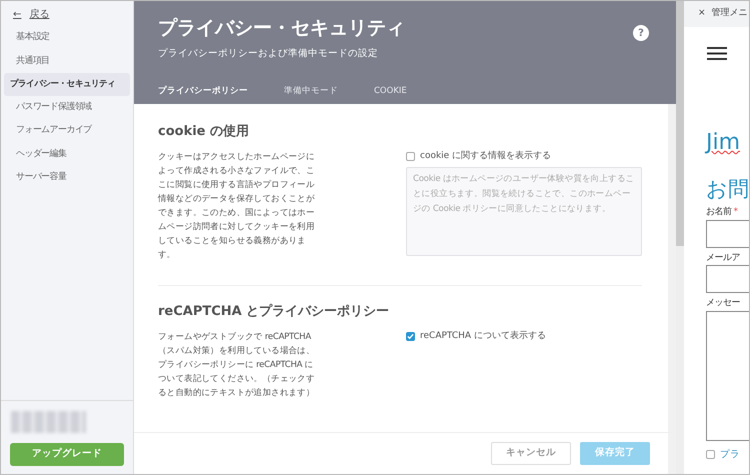 The height and width of the screenshot is (475, 750). I want to click on field-label: お名前 *, so click(722, 213).